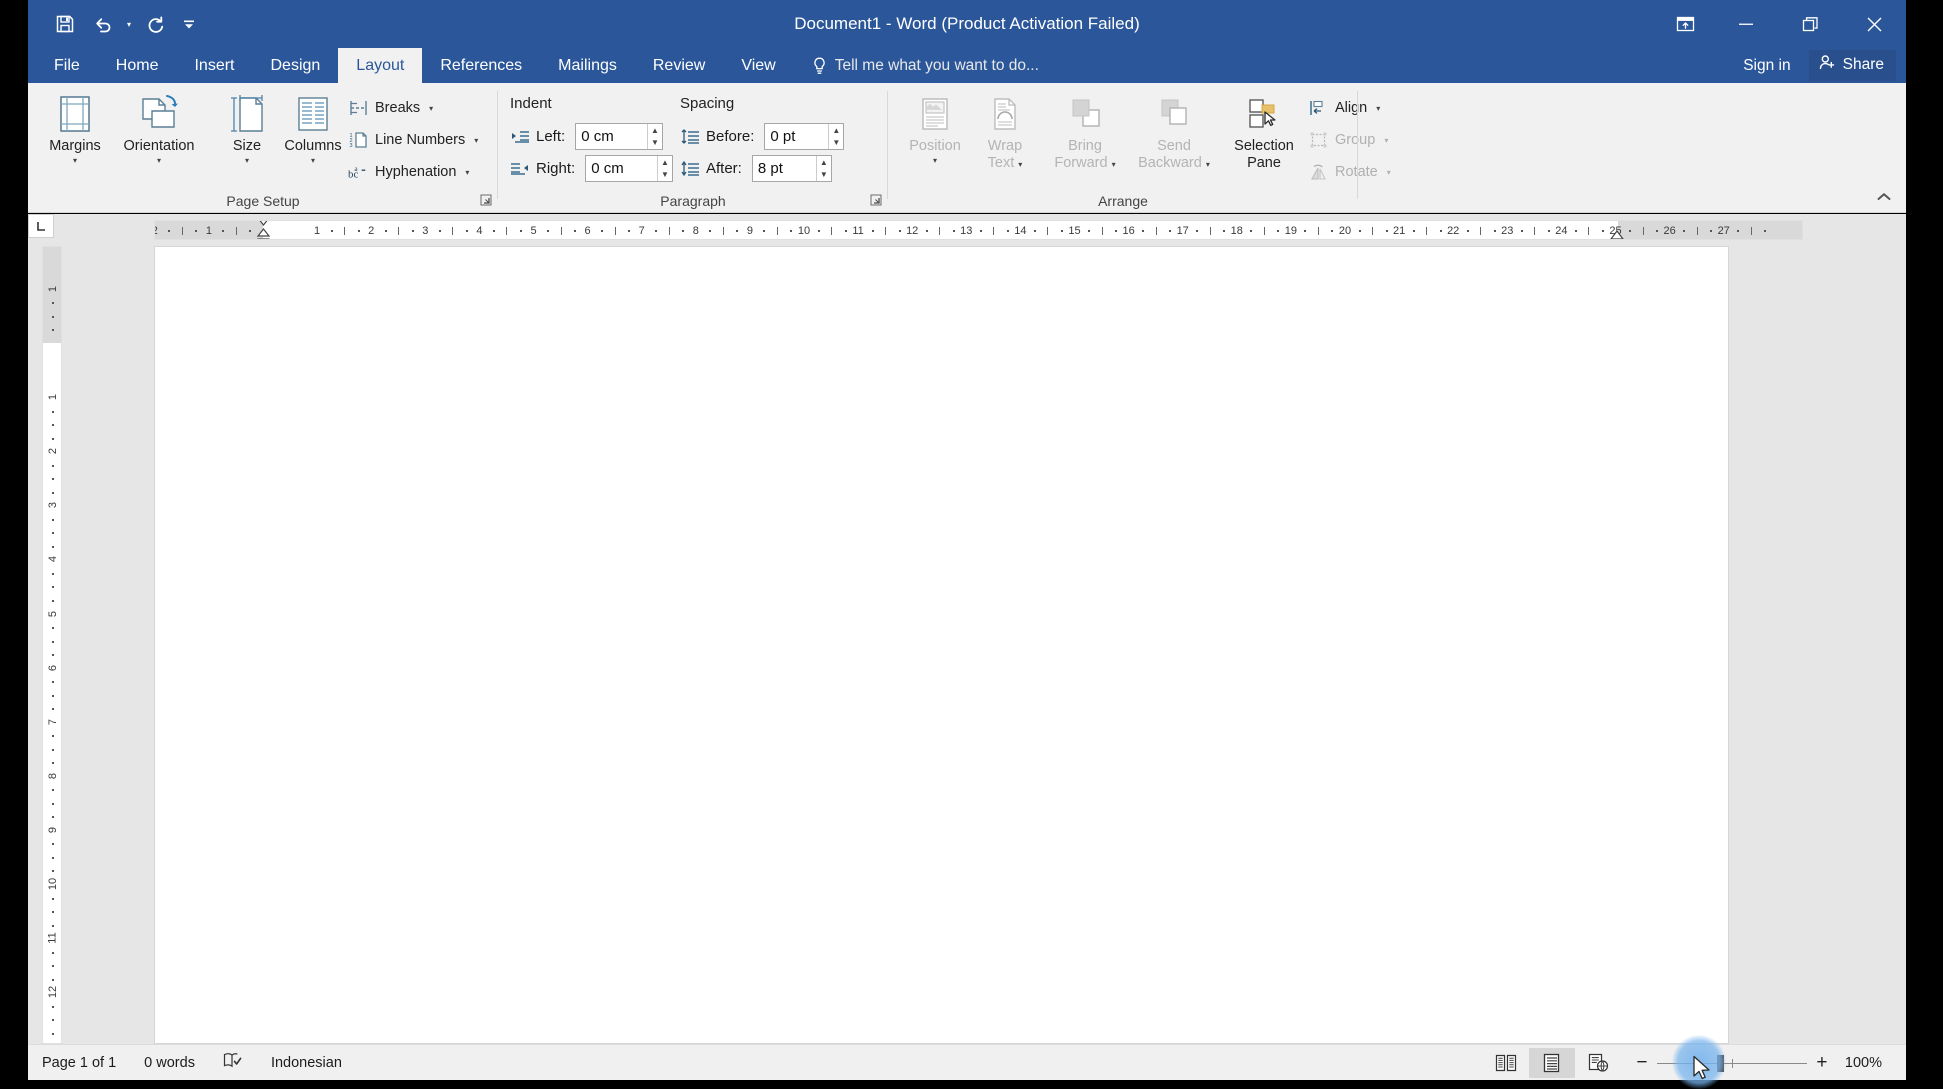  I want to click on vertical-ruler: 1 1 2 3 4 5 6 7 8 9 10 11 12, so click(52, 645).